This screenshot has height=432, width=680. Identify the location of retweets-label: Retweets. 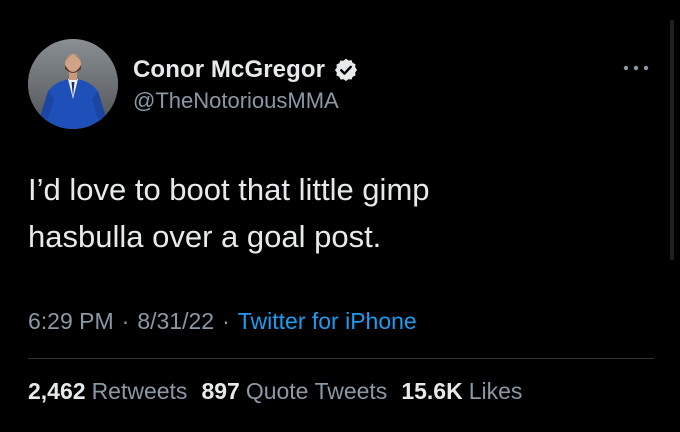
(139, 391).